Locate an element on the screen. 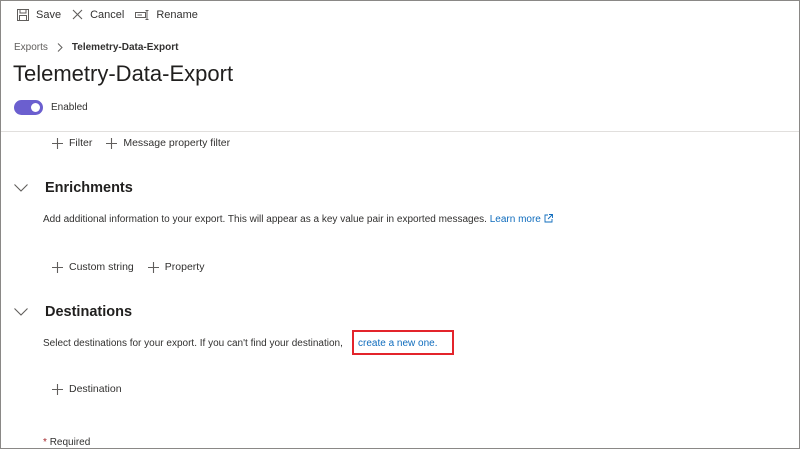 This screenshot has height=449, width=800. learn-more-label: Learn more is located at coordinates (515, 219).